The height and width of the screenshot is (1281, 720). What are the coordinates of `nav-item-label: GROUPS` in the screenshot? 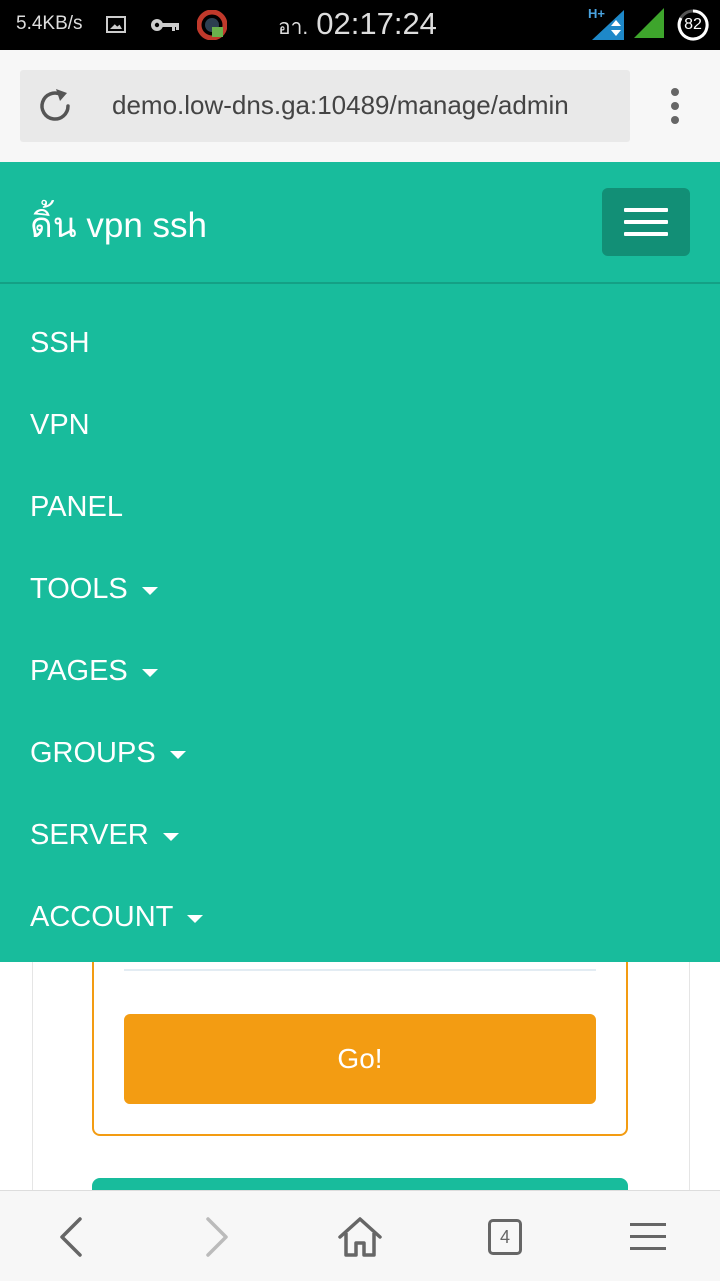 It's located at (93, 752).